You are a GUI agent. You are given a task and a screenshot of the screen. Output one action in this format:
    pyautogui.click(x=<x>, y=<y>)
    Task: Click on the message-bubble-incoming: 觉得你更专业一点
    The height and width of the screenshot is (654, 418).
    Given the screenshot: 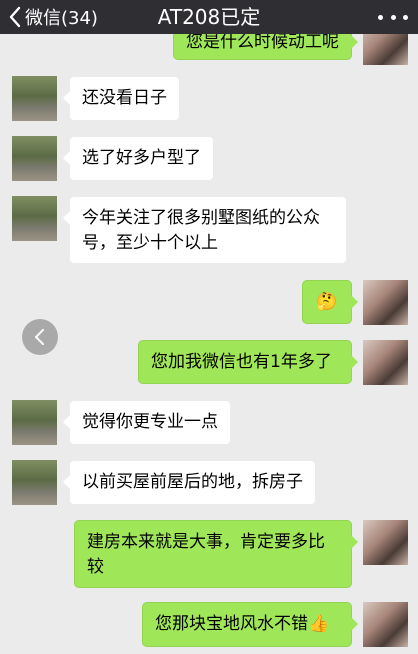 What is the action you would take?
    pyautogui.click(x=147, y=422)
    